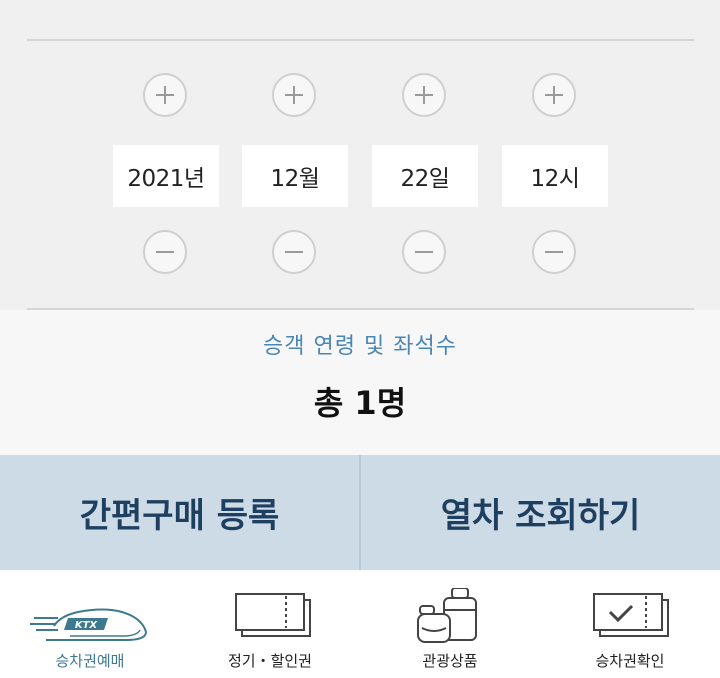 The image size is (720, 678). I want to click on month-decrement-button, so click(294, 252).